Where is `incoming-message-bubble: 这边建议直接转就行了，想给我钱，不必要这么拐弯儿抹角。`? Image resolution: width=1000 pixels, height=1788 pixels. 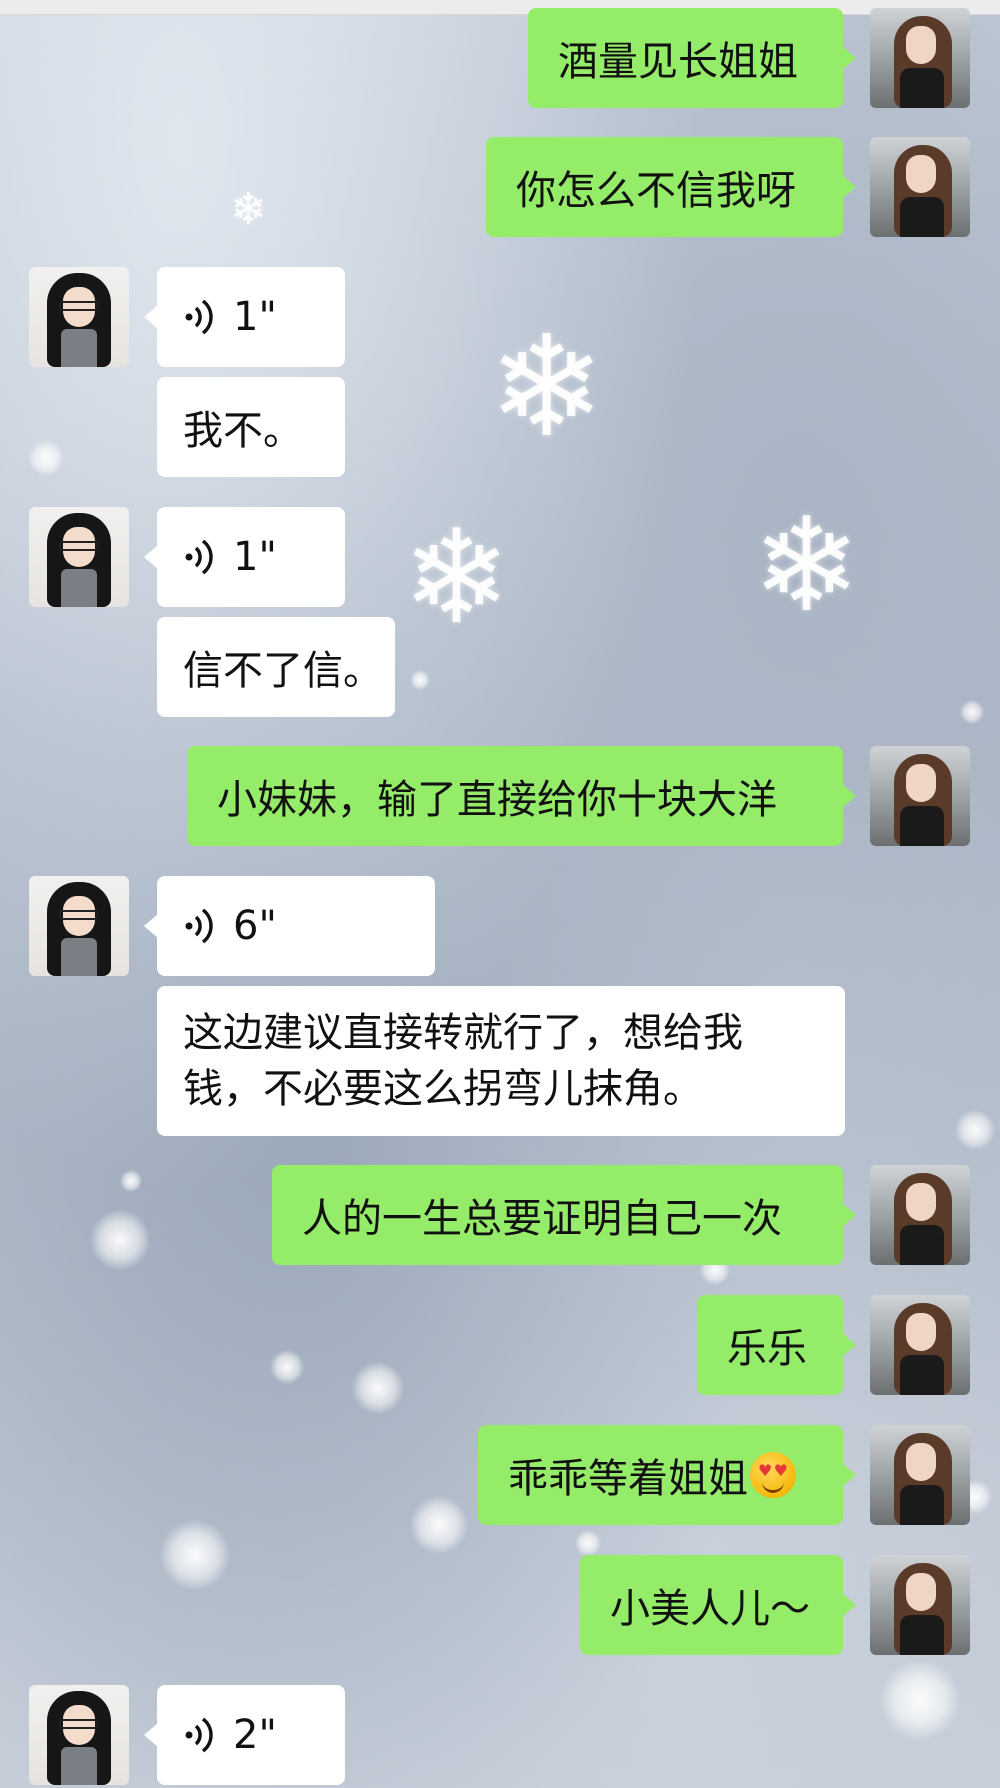 incoming-message-bubble: 这边建议直接转就行了，想给我钱，不必要这么拐弯儿抹角。 is located at coordinates (501, 1061).